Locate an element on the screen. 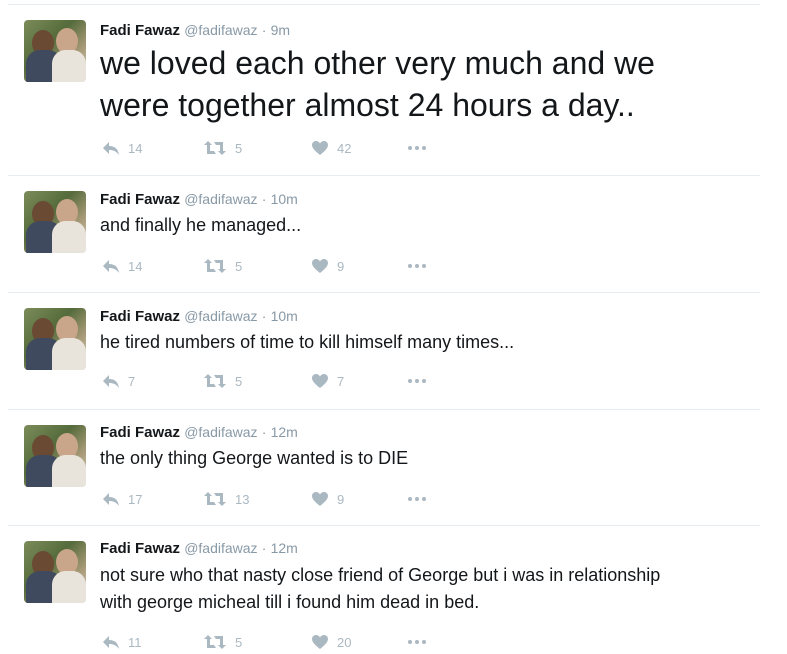  like-button: 7 is located at coordinates (327, 381).